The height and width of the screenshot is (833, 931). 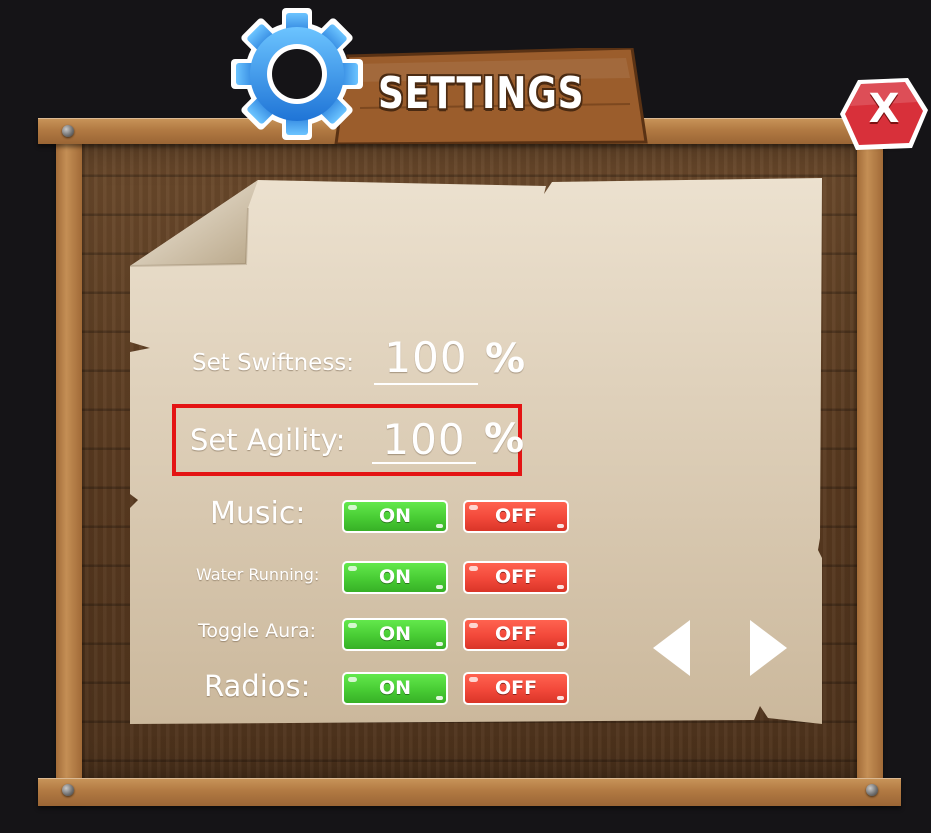 What do you see at coordinates (870, 462) in the screenshot?
I see `frame-plank-right` at bounding box center [870, 462].